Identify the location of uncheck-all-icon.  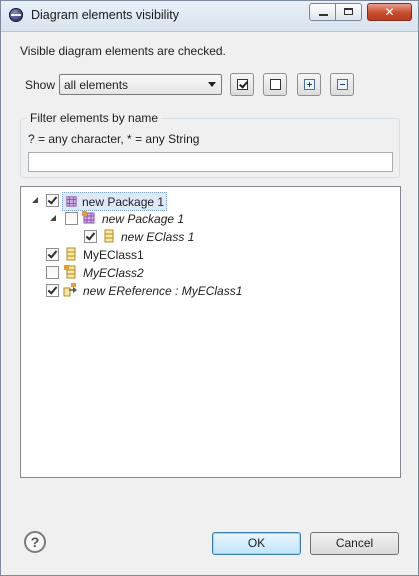
(275, 84).